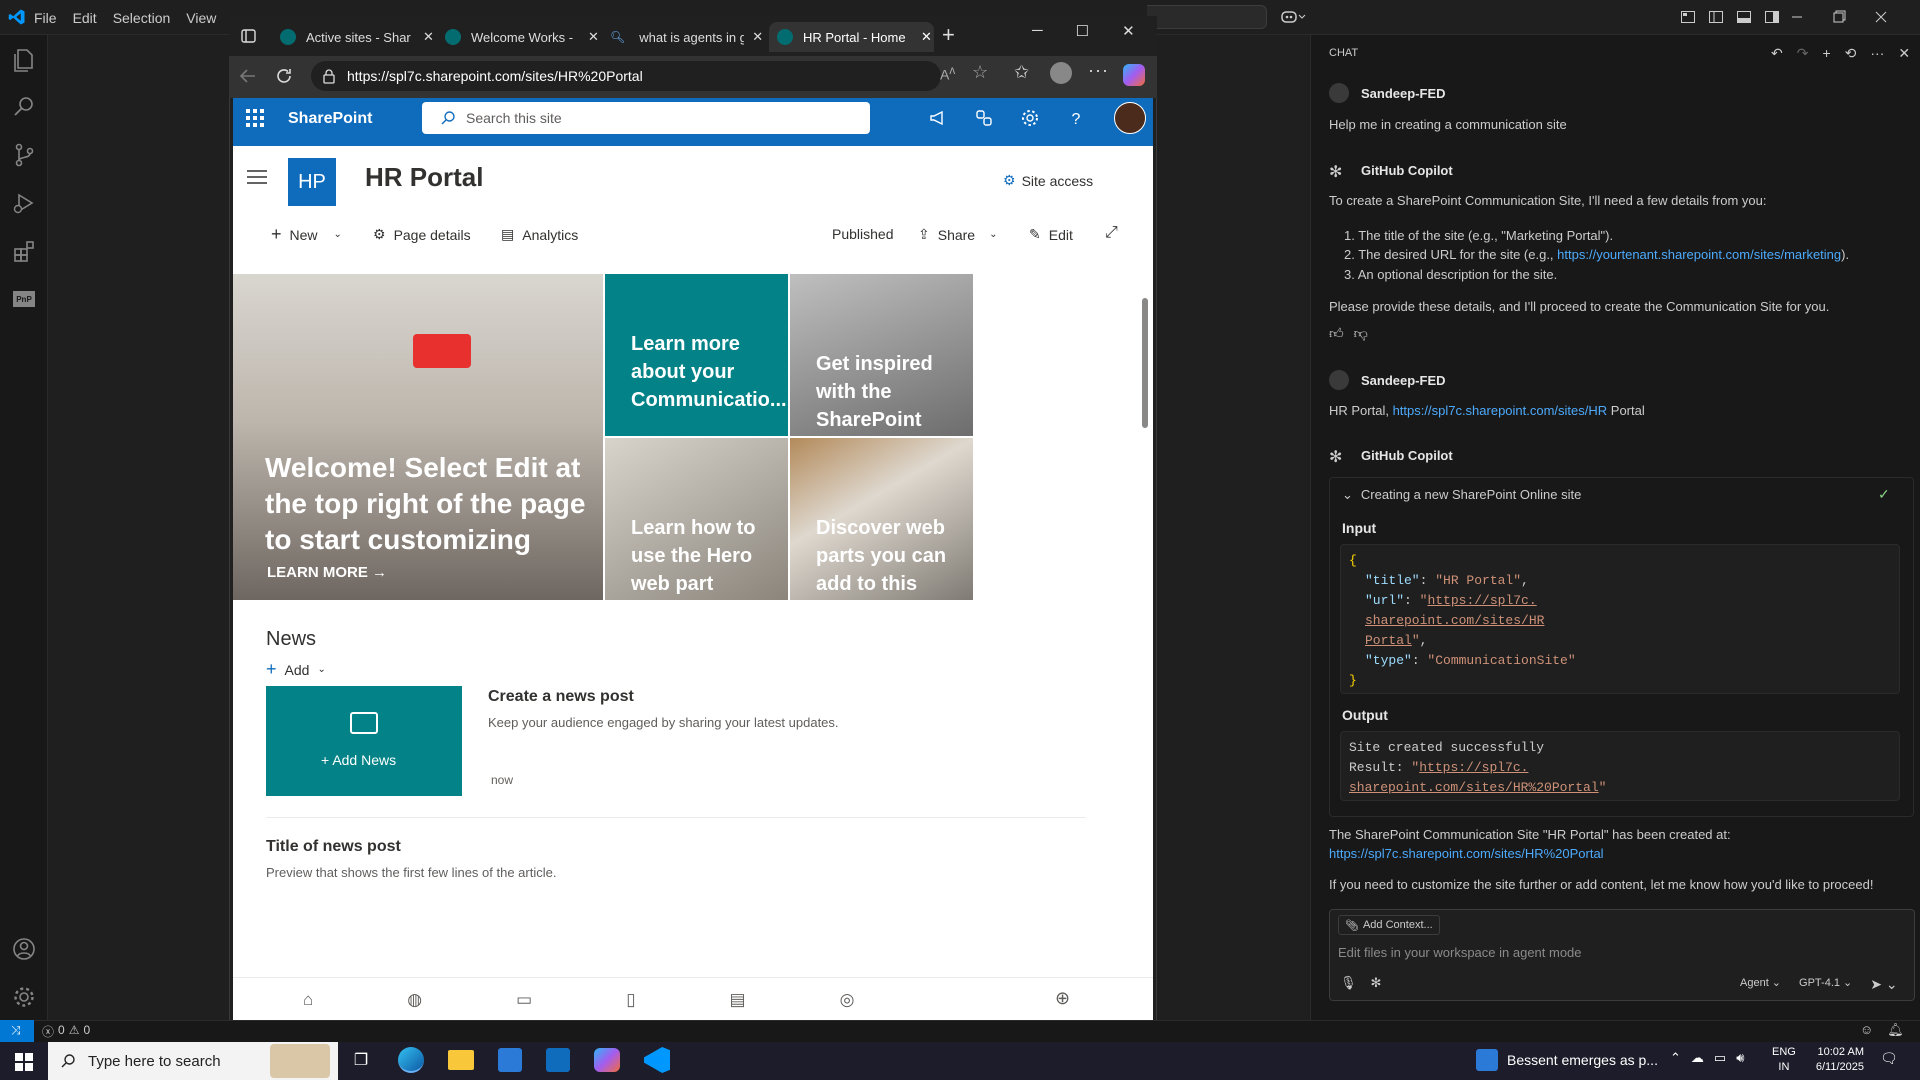 This screenshot has width=1920, height=1080. What do you see at coordinates (1883, 984) in the screenshot?
I see `send-icon: ➤ ⌄` at bounding box center [1883, 984].